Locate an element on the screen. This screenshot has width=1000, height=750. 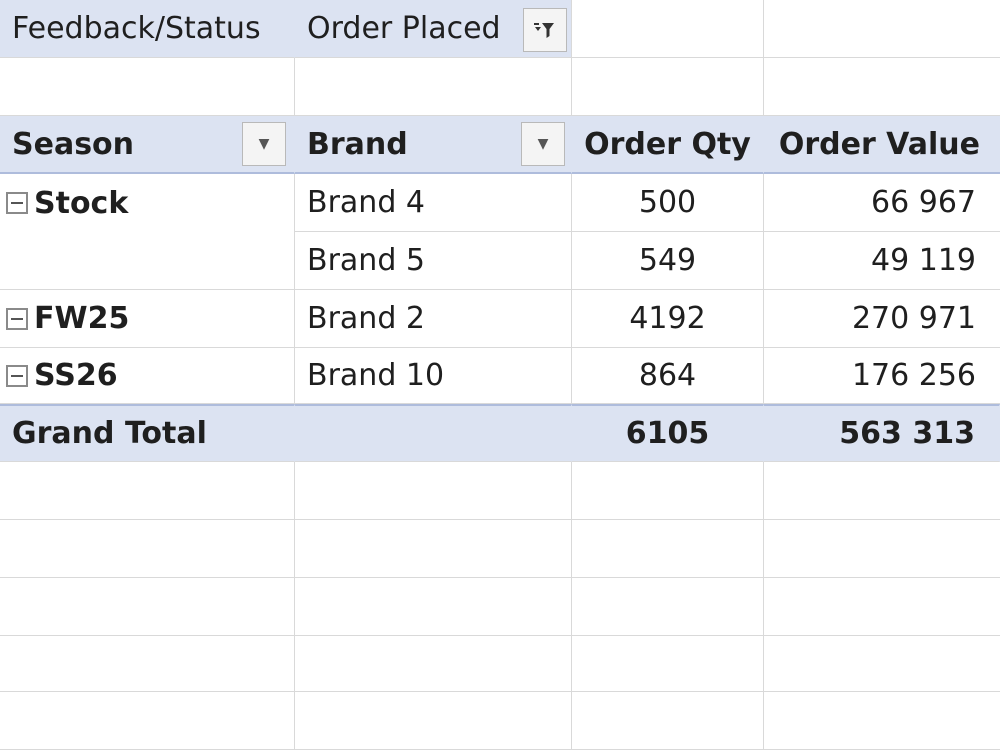
table-row: Stock Brand 4 500 66 967 is located at coordinates (500, 203).